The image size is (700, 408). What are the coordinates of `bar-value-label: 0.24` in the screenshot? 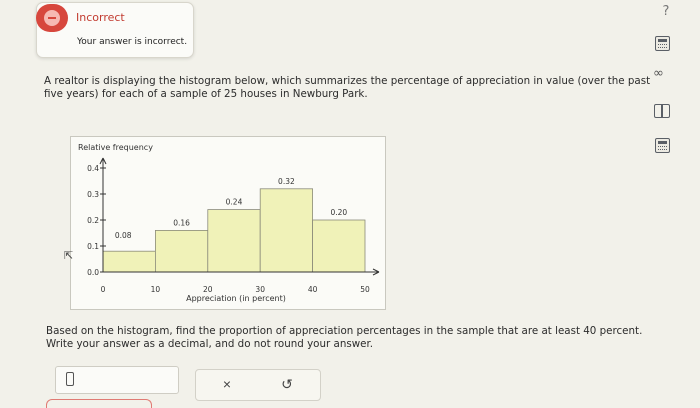 It's located at (234, 202).